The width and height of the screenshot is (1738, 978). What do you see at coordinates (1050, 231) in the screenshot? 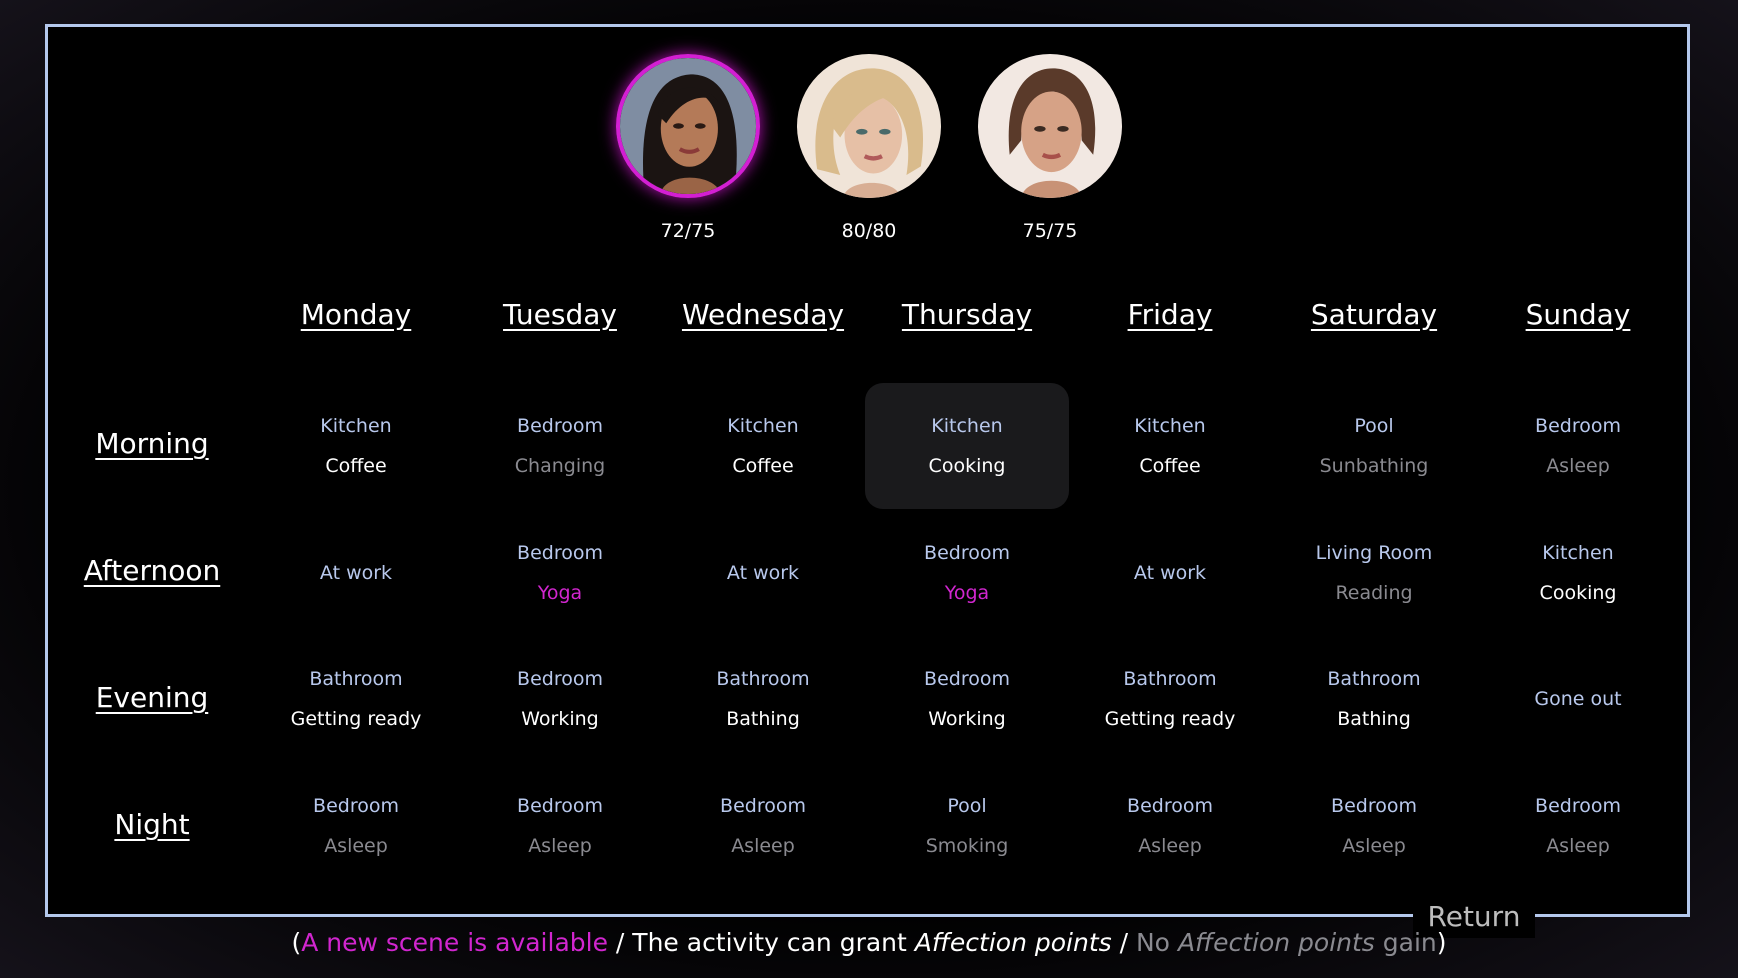
I see `affection-score-3: 75/75` at bounding box center [1050, 231].